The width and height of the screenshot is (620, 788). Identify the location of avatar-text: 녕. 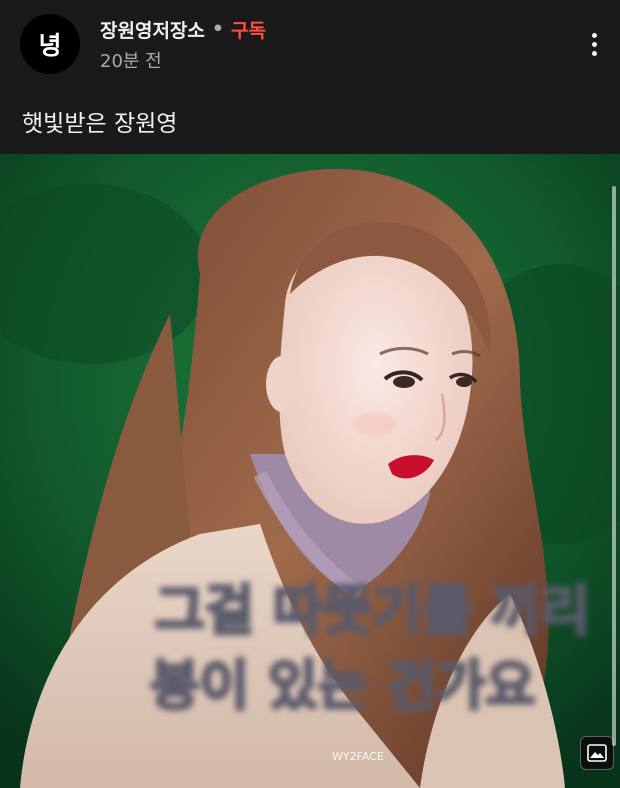
(50, 45).